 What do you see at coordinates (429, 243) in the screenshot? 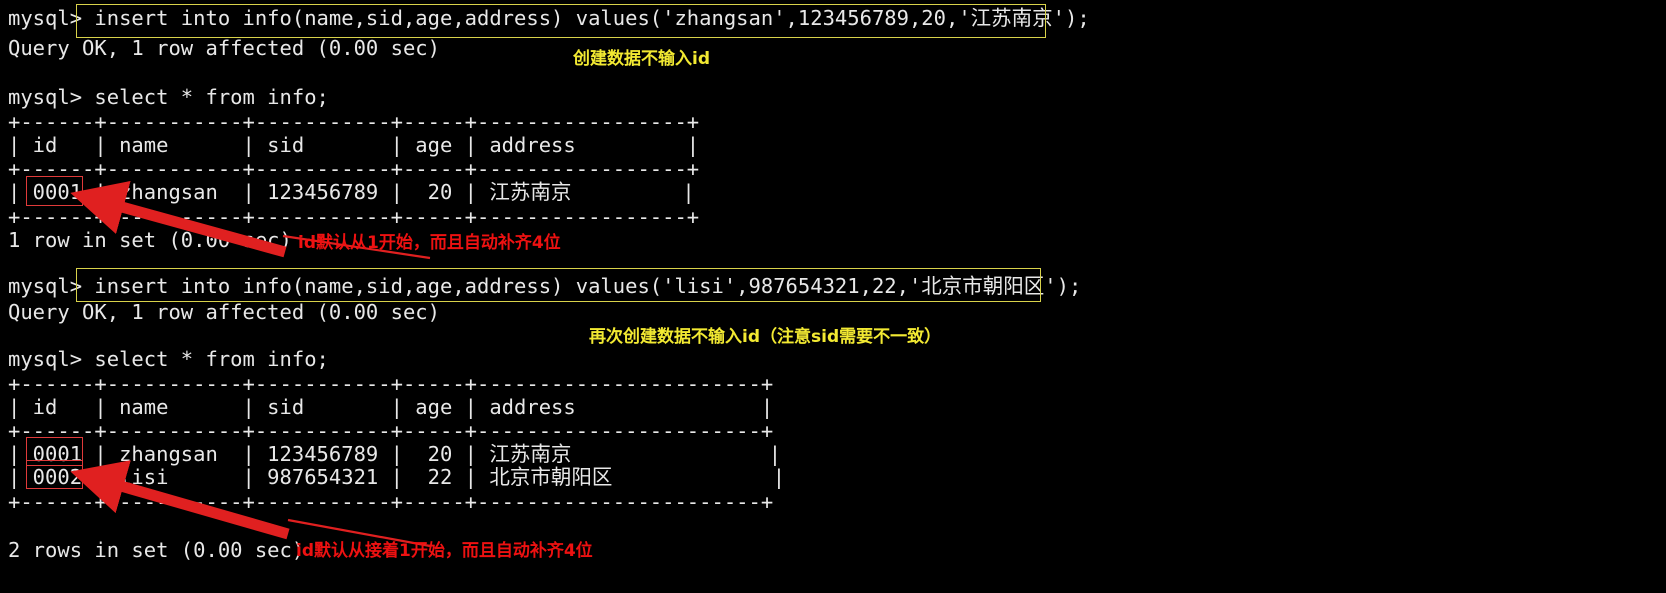
I see `annotation-id-starts-at-1: id默认从1开始，而且自动补齐4位` at bounding box center [429, 243].